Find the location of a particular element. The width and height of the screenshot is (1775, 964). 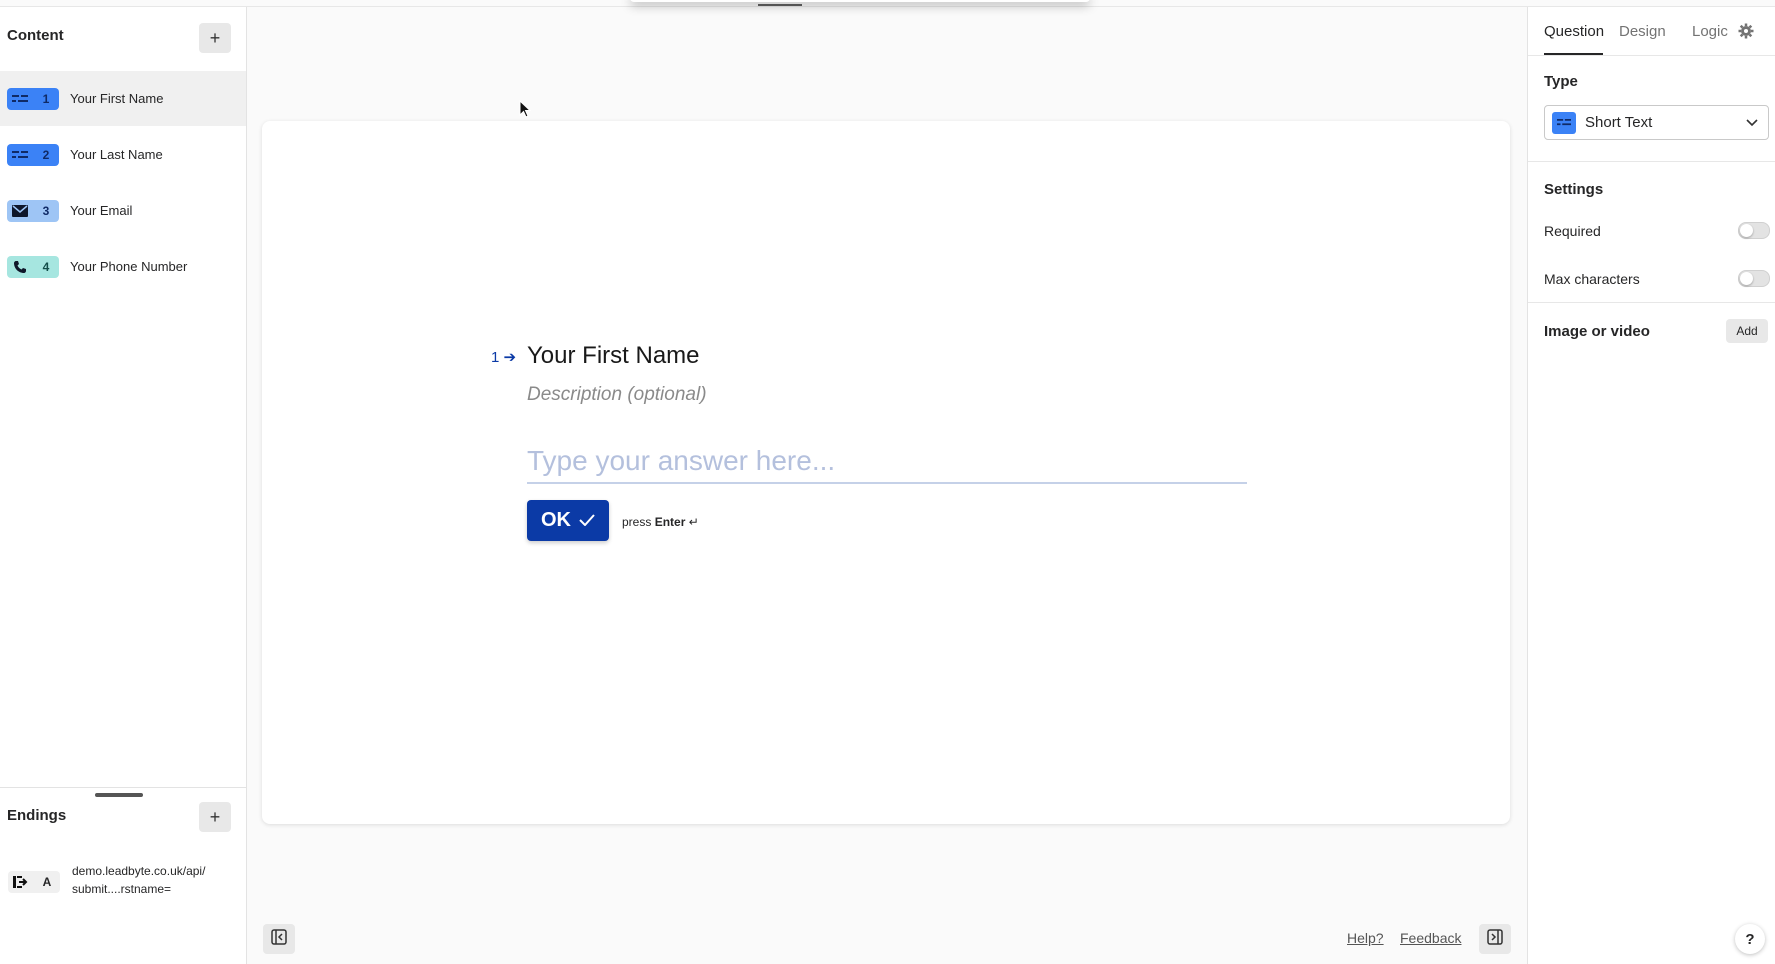

question-label: Your Last Name is located at coordinates (116, 154).